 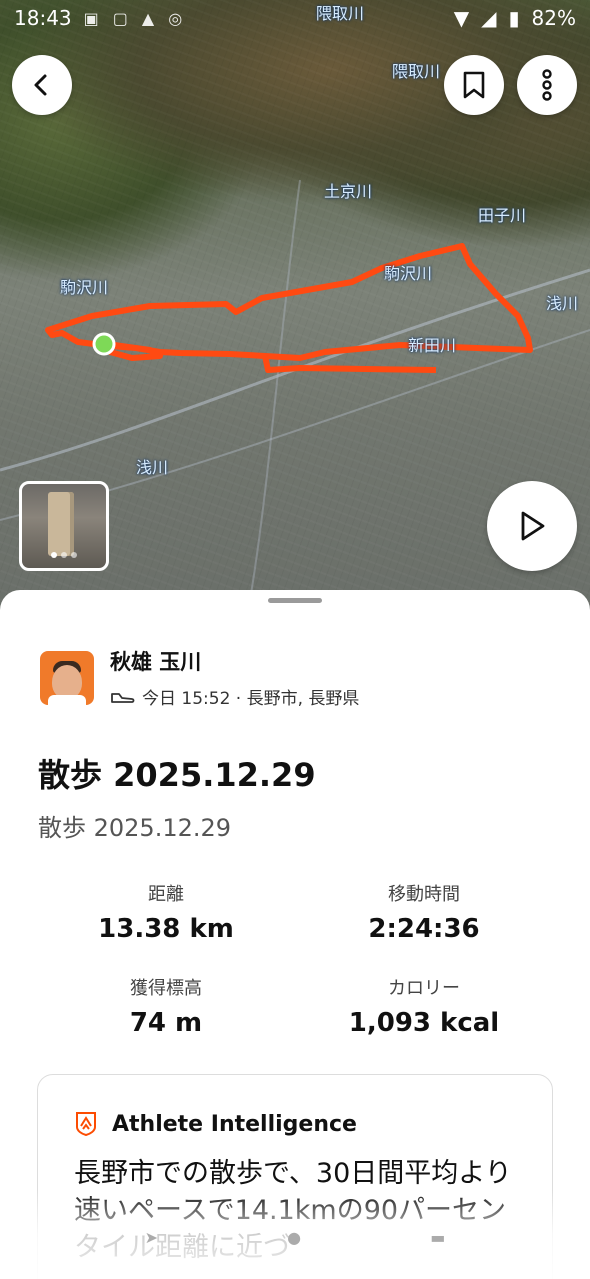 What do you see at coordinates (461, 18) in the screenshot?
I see `wifi-icon: ▼` at bounding box center [461, 18].